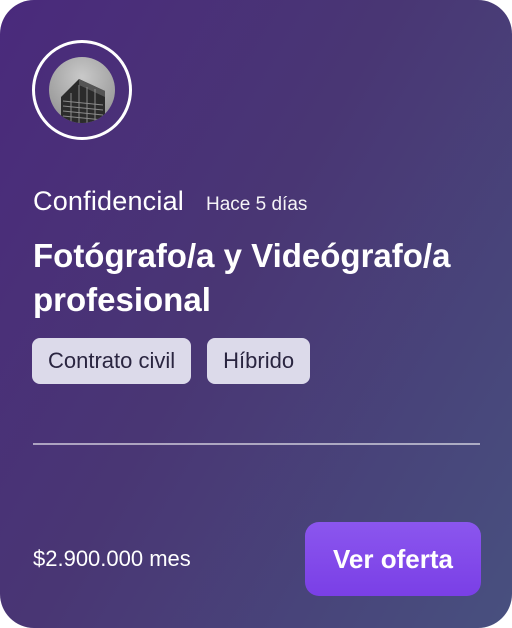 The width and height of the screenshot is (512, 628). Describe the element at coordinates (256, 444) in the screenshot. I see `divider` at that location.